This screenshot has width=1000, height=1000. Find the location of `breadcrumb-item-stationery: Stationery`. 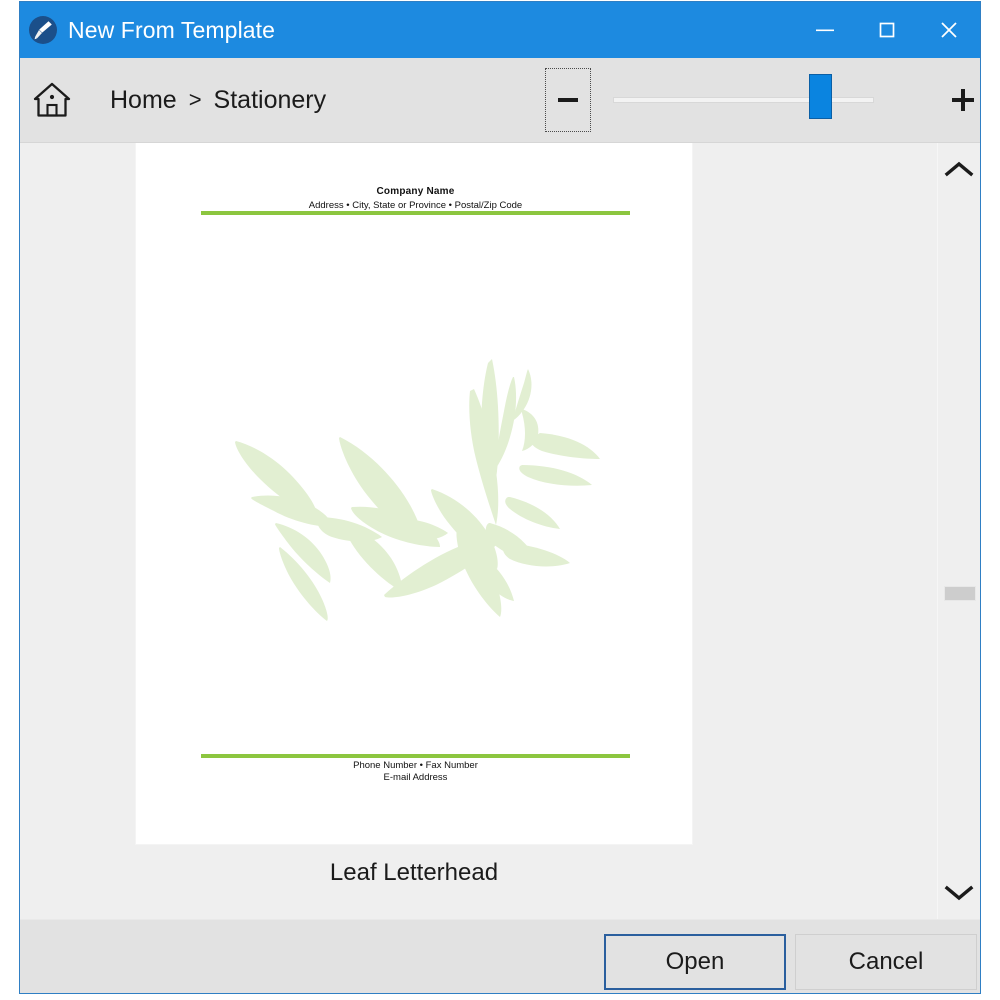

breadcrumb-item-stationery: Stationery is located at coordinates (270, 100).